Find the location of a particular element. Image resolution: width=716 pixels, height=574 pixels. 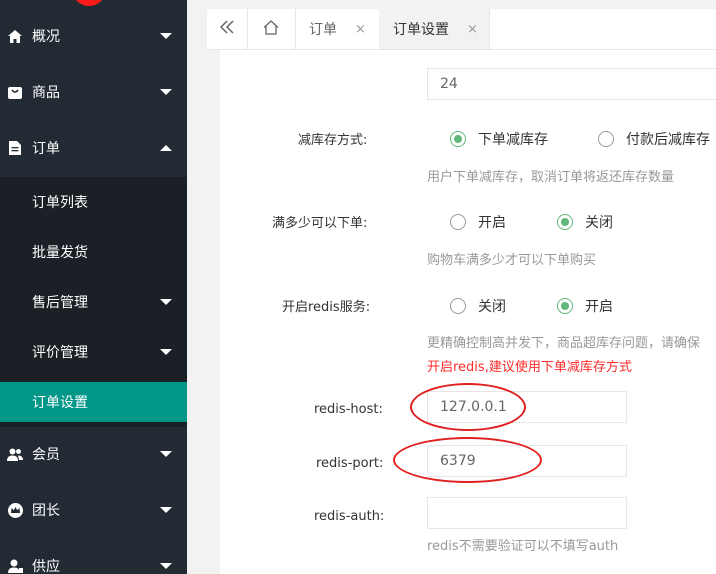

radio-label: 付款后减库存 is located at coordinates (668, 140).